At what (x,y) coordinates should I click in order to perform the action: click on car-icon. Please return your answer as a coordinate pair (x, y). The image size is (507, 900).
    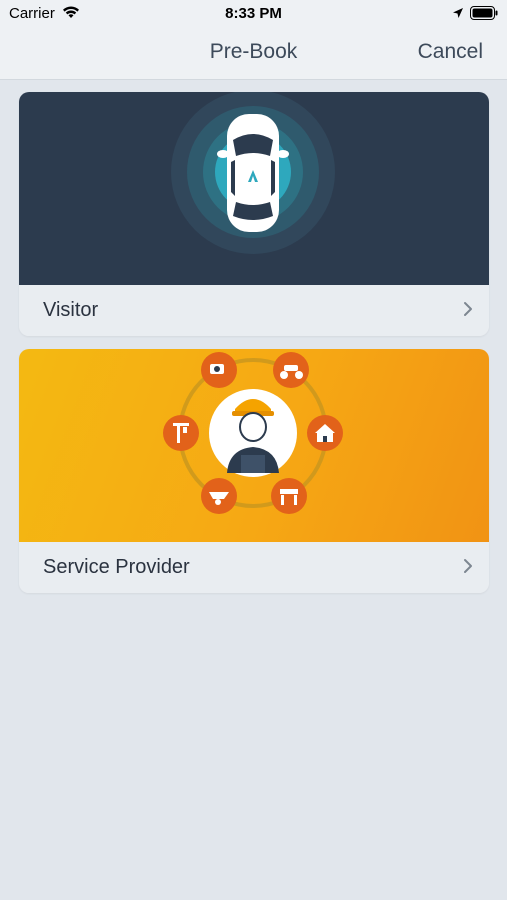
    Looking at the image, I should click on (253, 173).